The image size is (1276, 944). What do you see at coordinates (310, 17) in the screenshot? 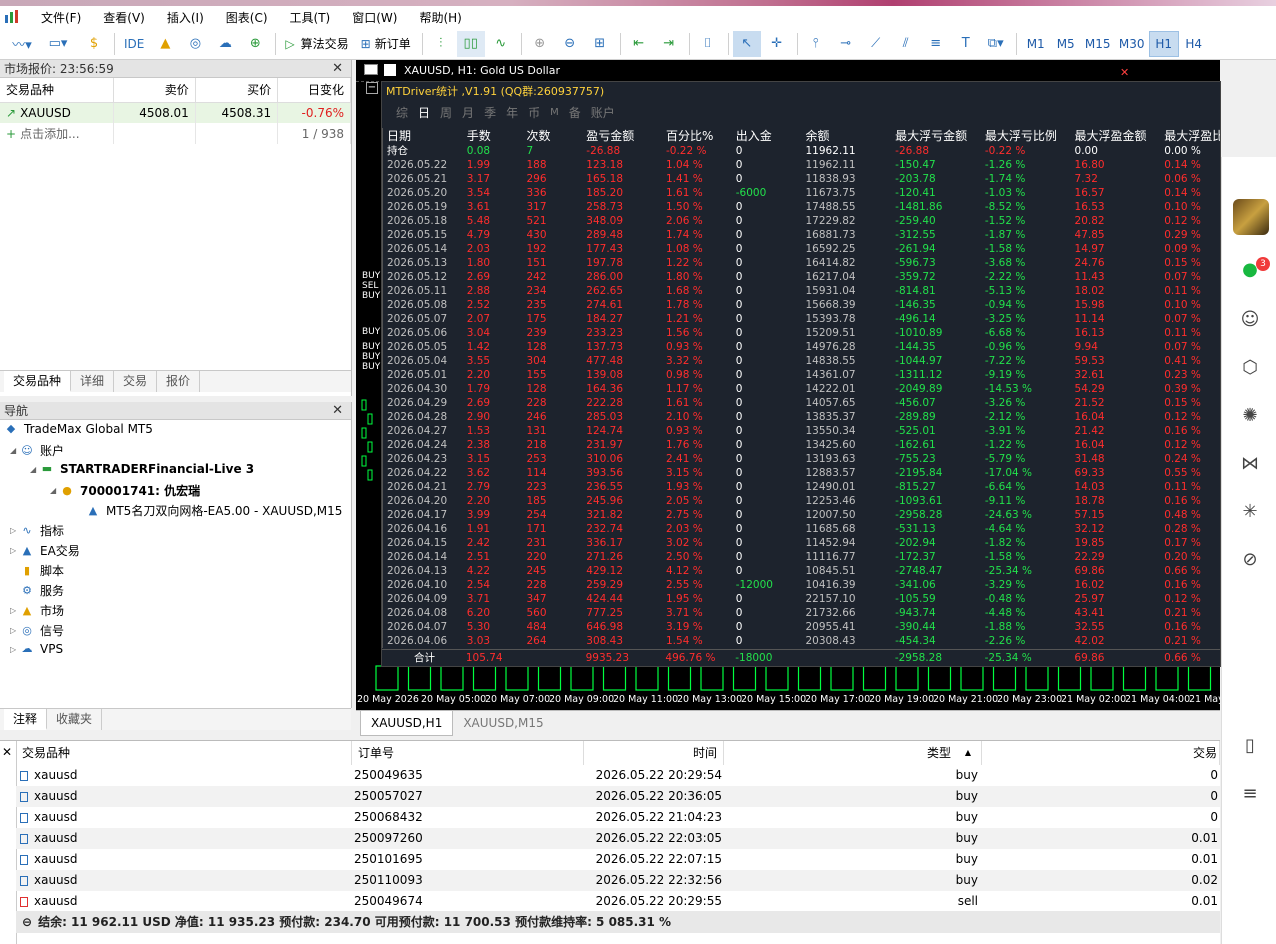
I see `menu-tools: 工具(T)` at bounding box center [310, 17].